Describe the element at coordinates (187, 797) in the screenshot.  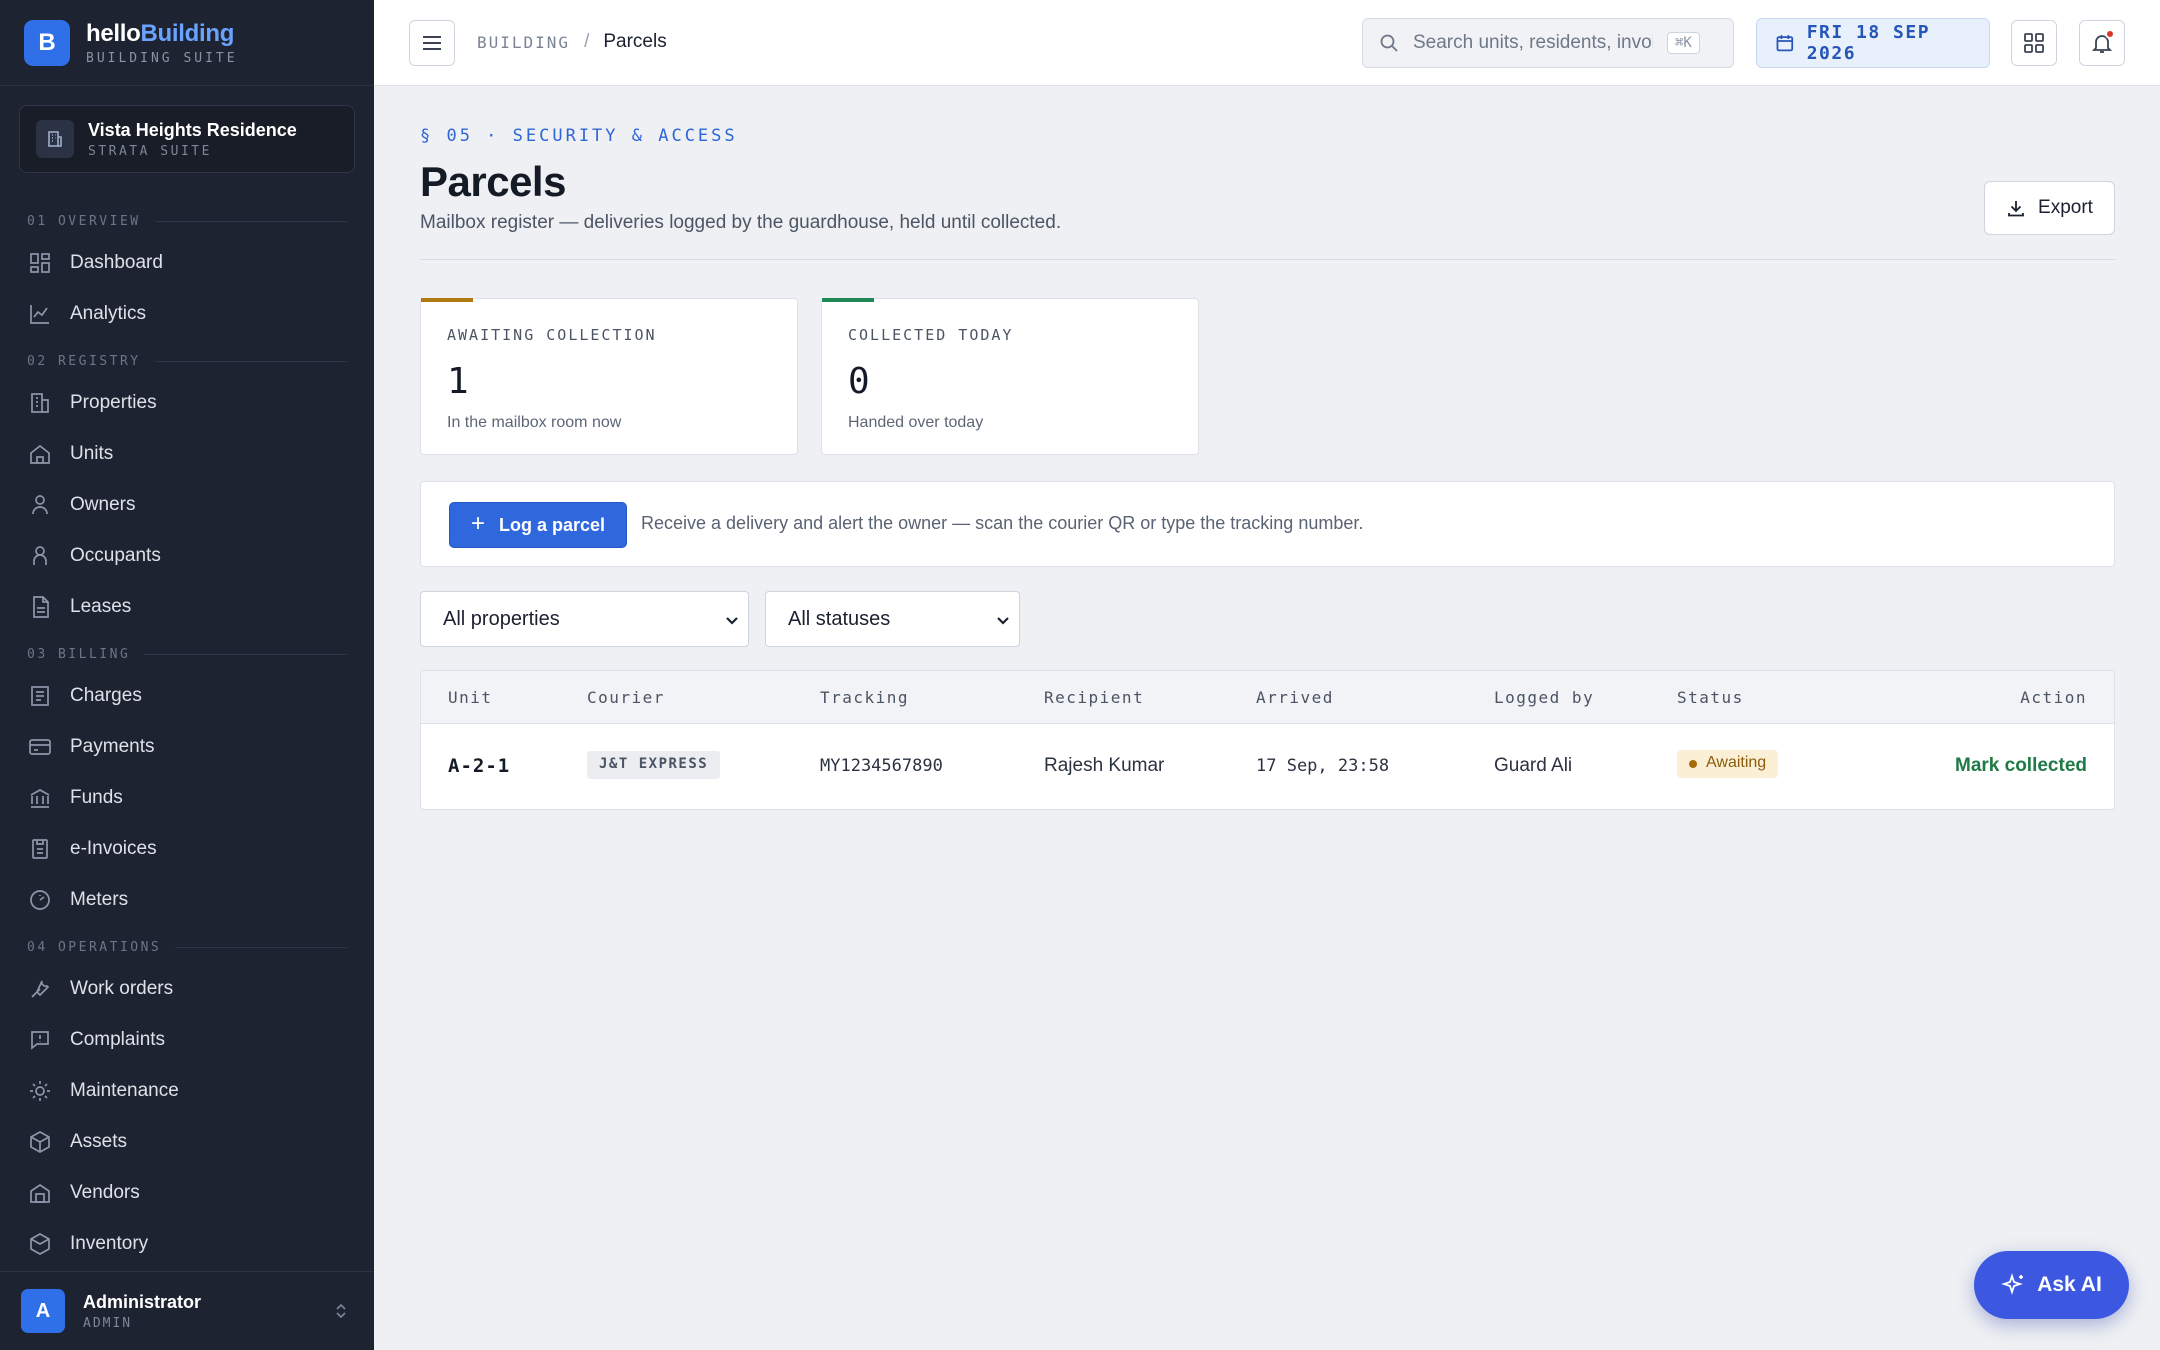
I see `sidebar-item-funds: Funds` at that location.